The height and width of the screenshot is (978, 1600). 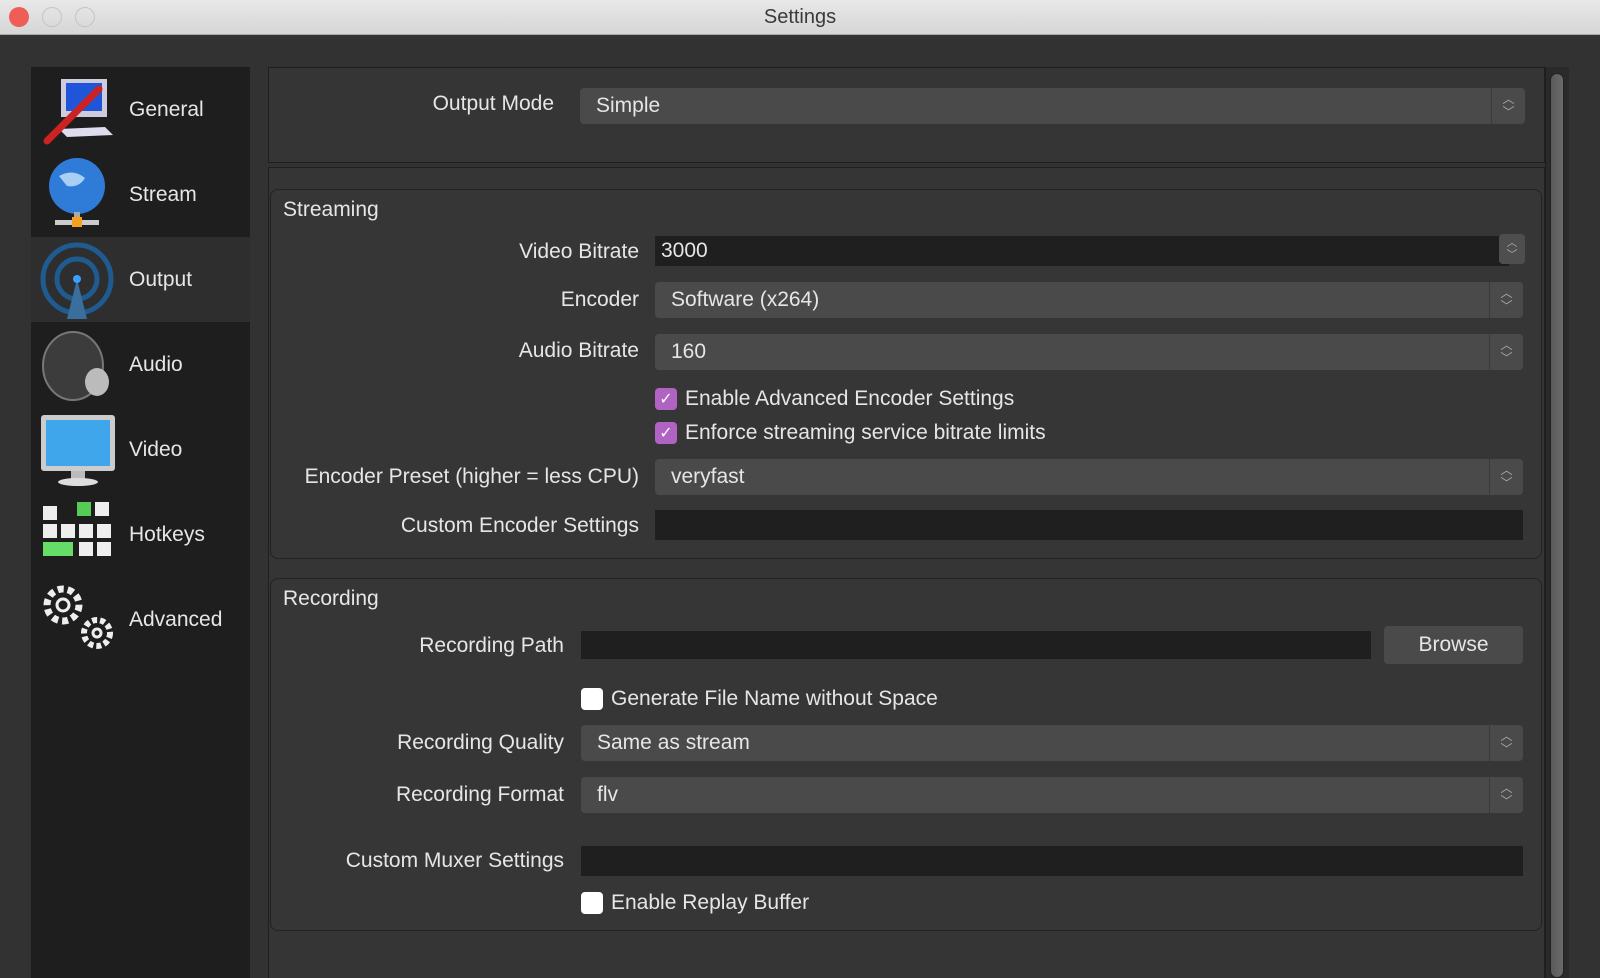 I want to click on scrollbar-track, so click(x=1557, y=522).